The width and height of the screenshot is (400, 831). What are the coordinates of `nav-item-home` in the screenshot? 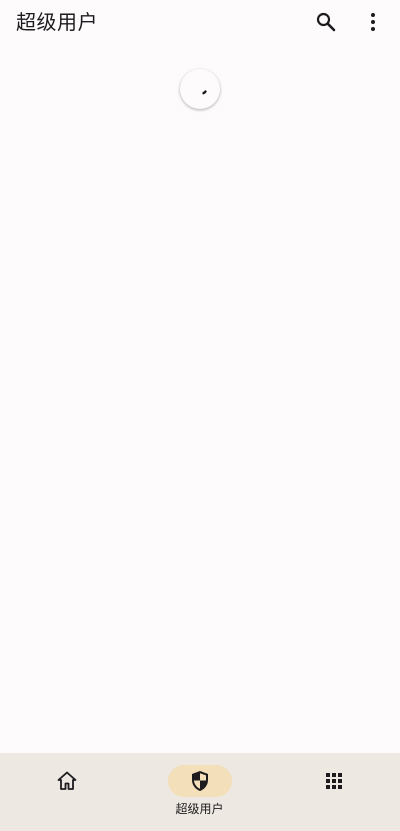 It's located at (66, 792).